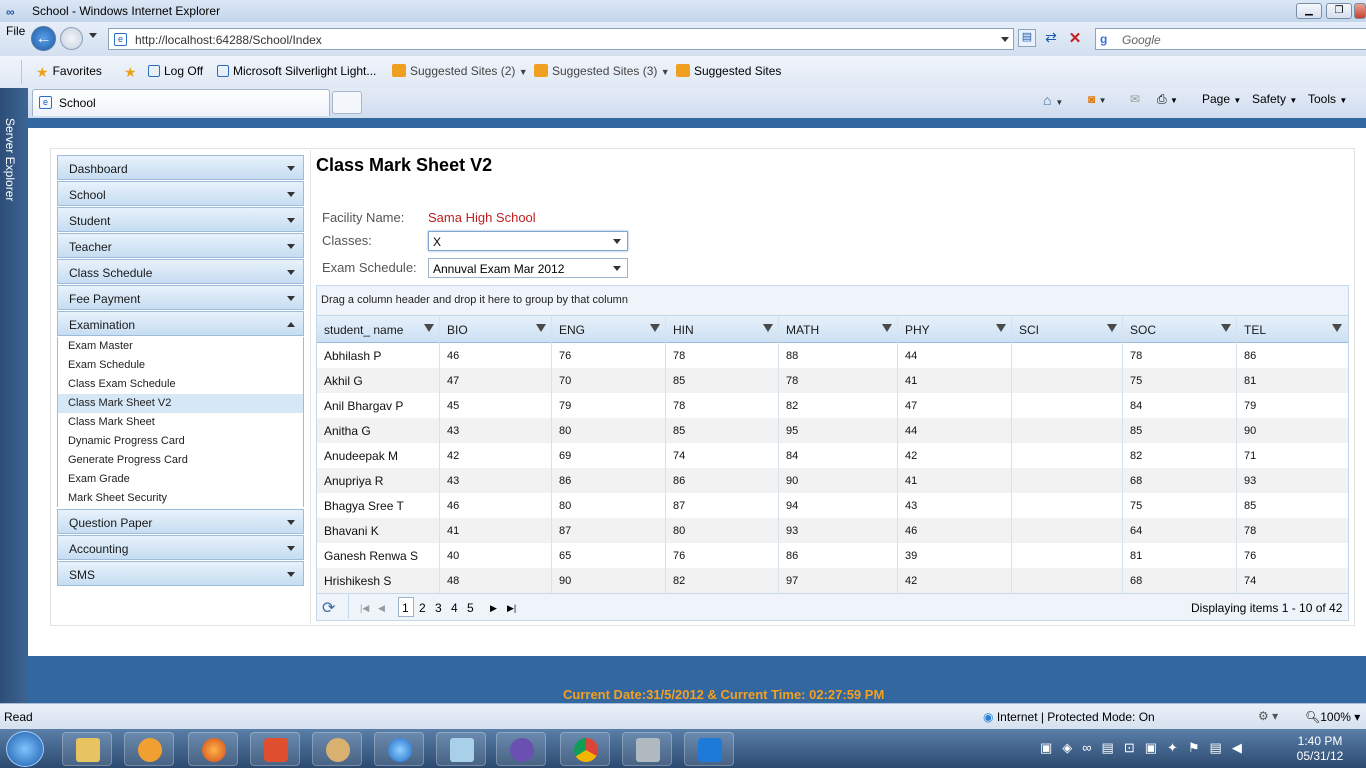 The width and height of the screenshot is (1366, 768). What do you see at coordinates (493, 608) in the screenshot?
I see `next-page-icon: ▶` at bounding box center [493, 608].